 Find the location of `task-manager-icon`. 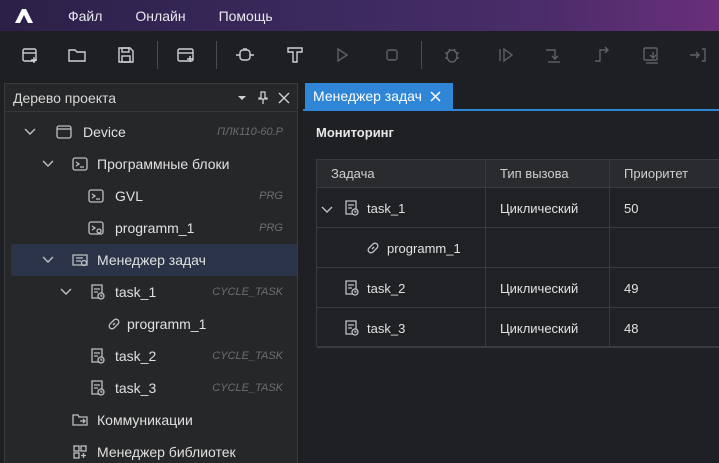

task-manager-icon is located at coordinates (80, 260).